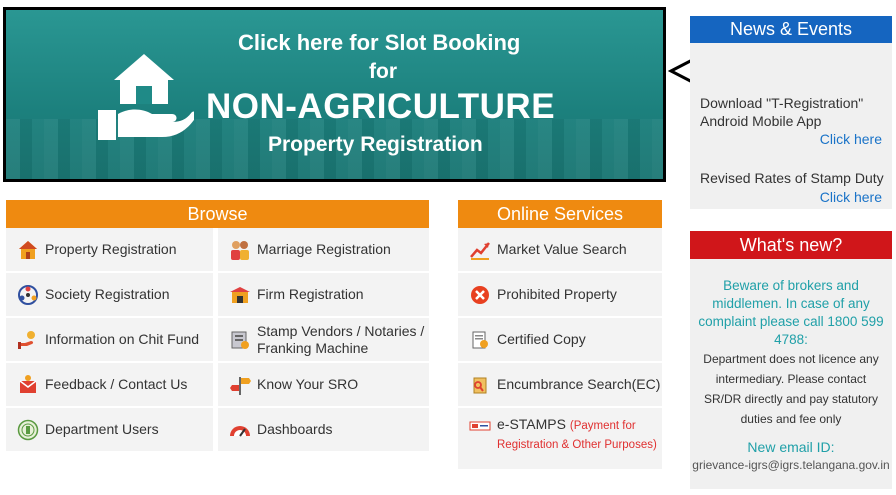 This screenshot has width=896, height=495. I want to click on browse-item-chit-fund: Information on Chit Fund, so click(109, 339).